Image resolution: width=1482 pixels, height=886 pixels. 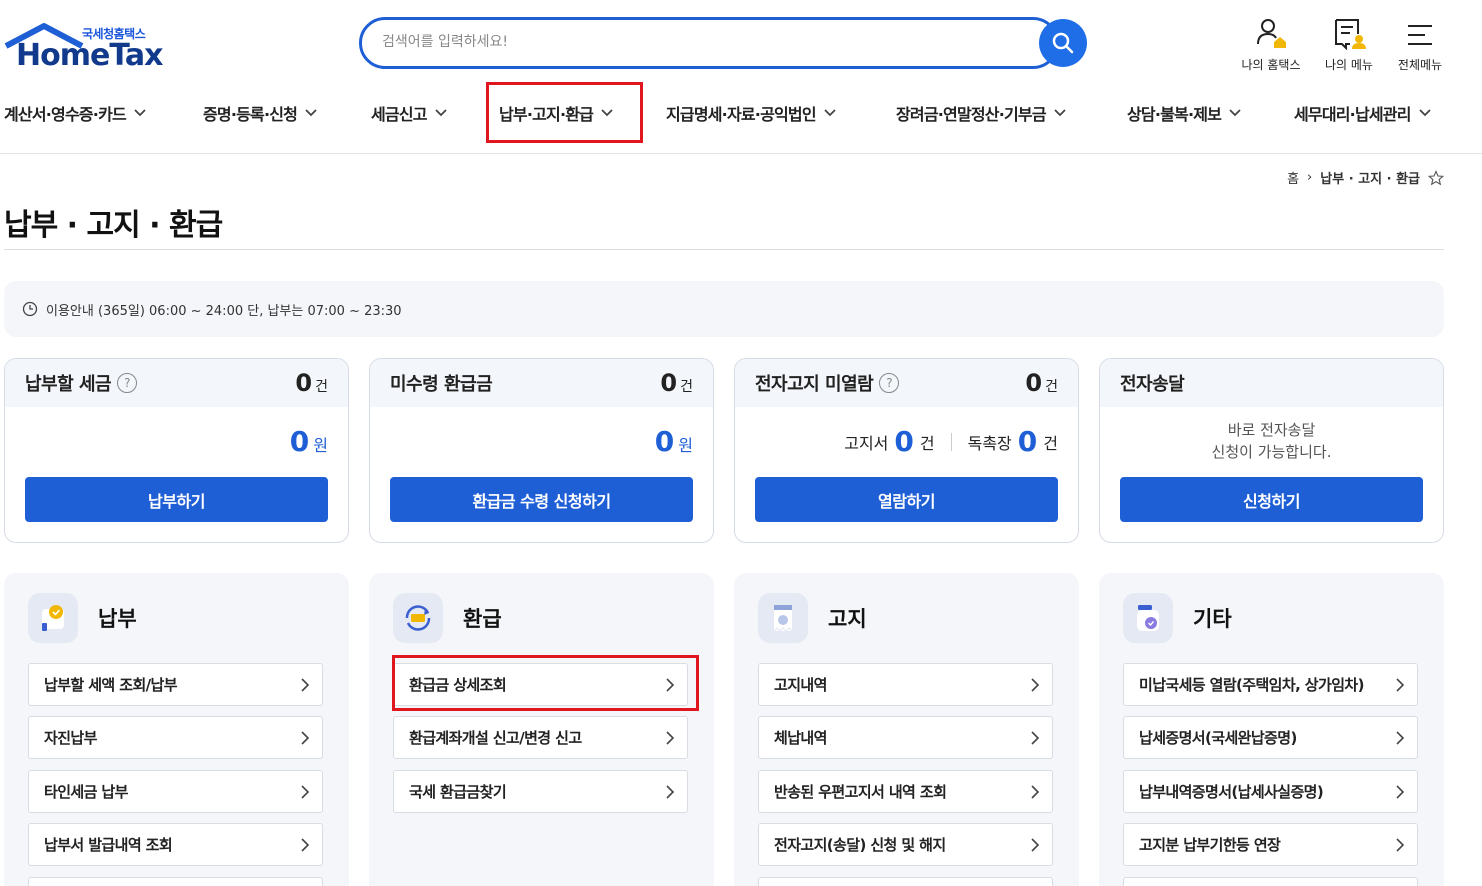 I want to click on card-tax-to-pay: 납부할 세금 ? 0건 0원 납부하기, so click(x=176, y=450).